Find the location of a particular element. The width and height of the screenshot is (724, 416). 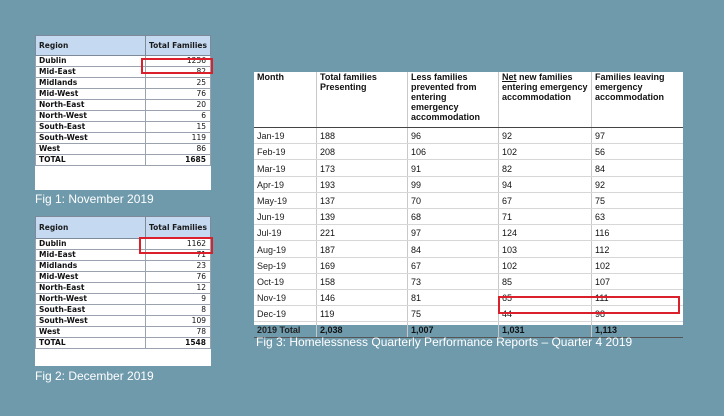

cell-prevented: 84 is located at coordinates (453, 249).